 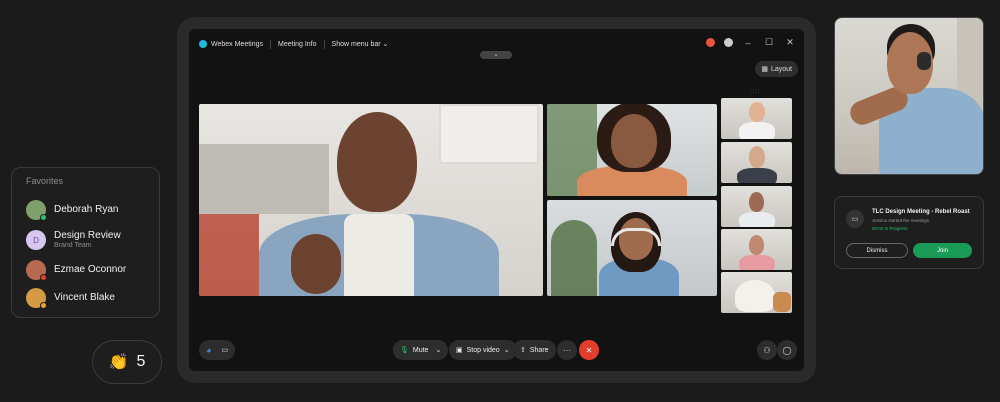 What do you see at coordinates (942, 250) in the screenshot?
I see `join-button: Join` at bounding box center [942, 250].